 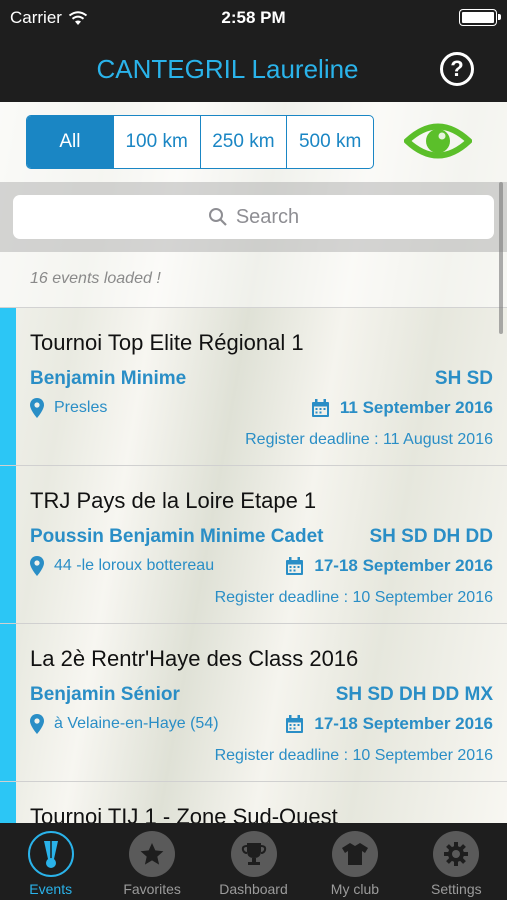 What do you see at coordinates (267, 216) in the screenshot?
I see `search-placeholder: Search` at bounding box center [267, 216].